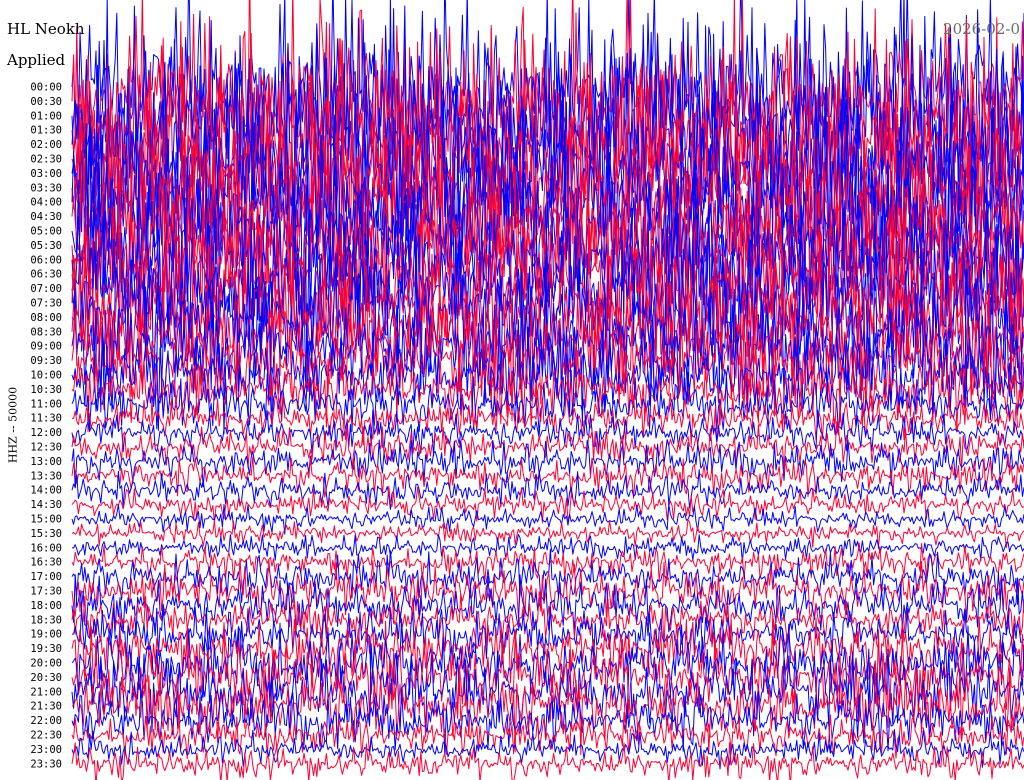  What do you see at coordinates (46, 664) in the screenshot?
I see `time-tick-label: 20:00` at bounding box center [46, 664].